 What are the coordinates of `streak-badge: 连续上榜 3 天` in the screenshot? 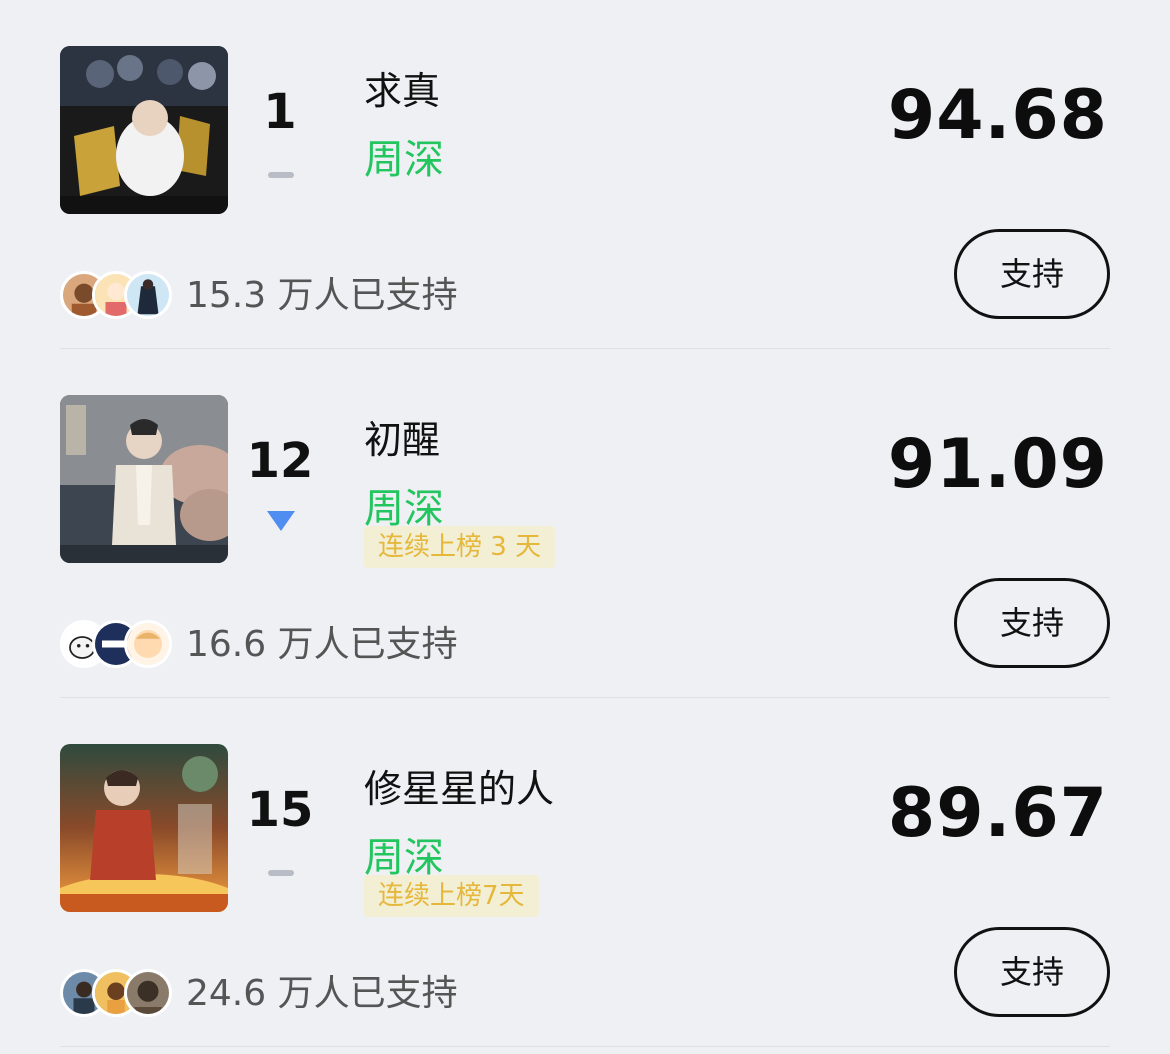 It's located at (460, 547).